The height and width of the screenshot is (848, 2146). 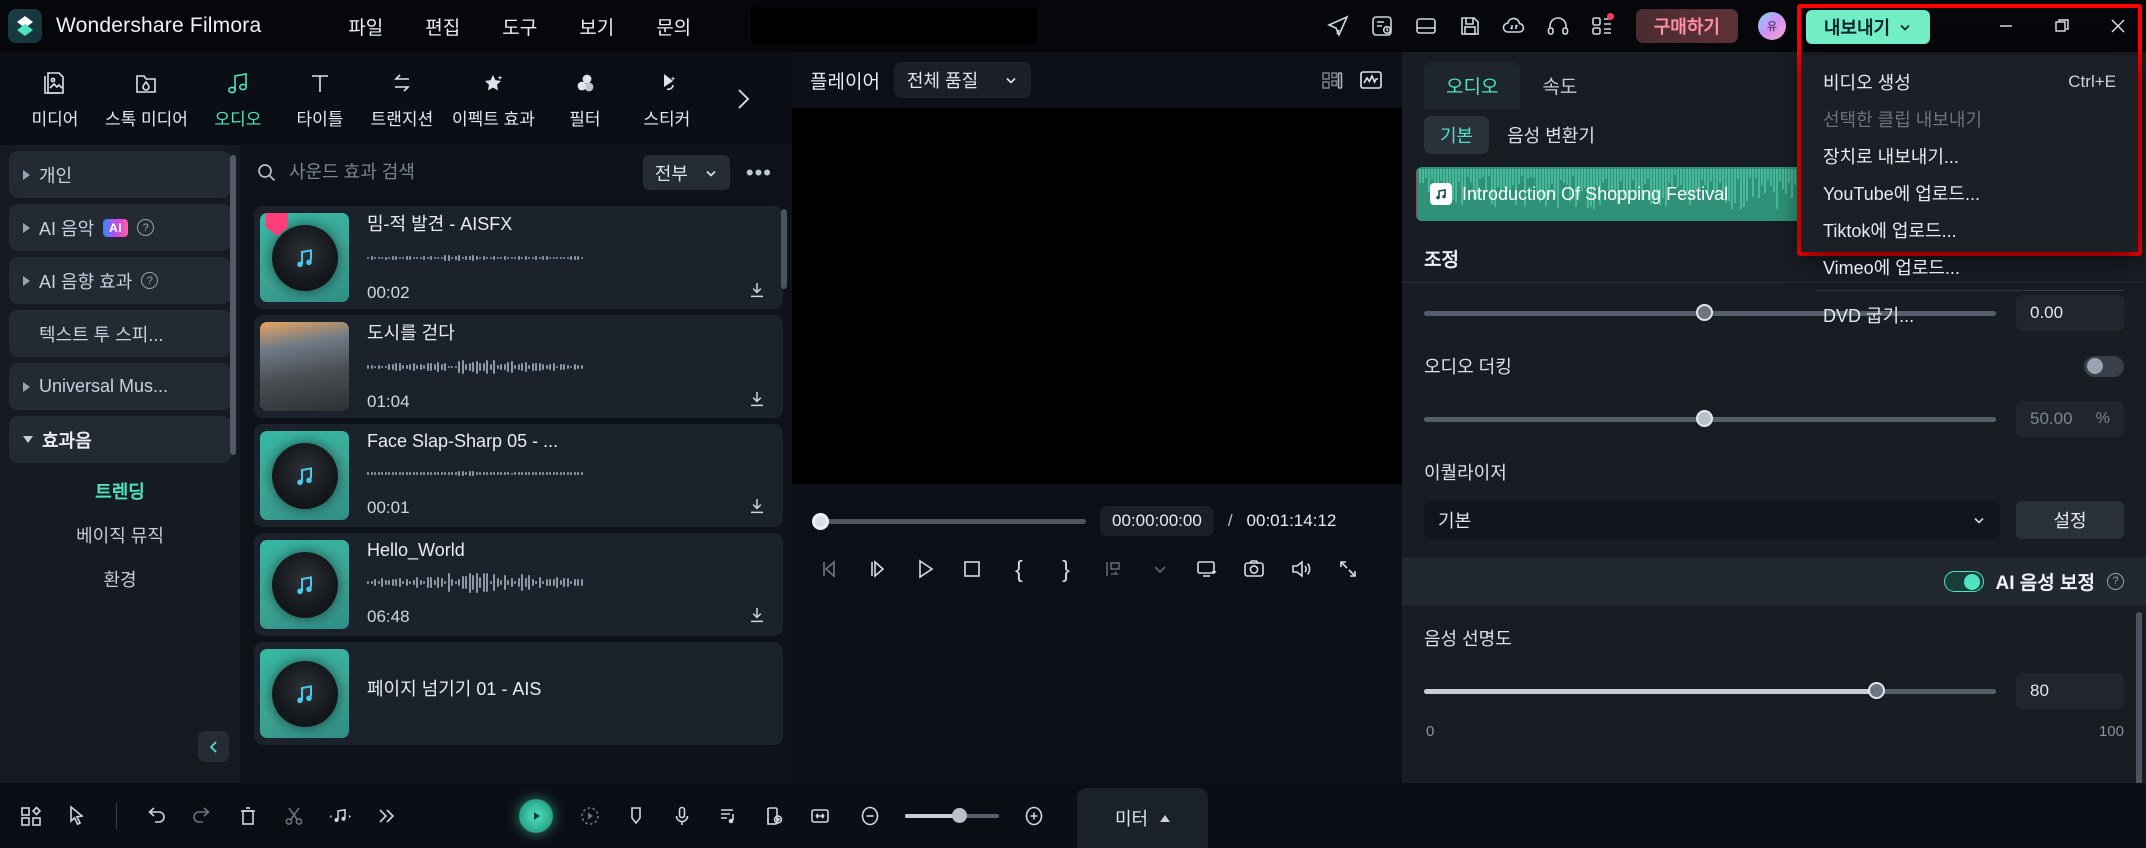 What do you see at coordinates (2104, 366) in the screenshot?
I see `ducking-toggle` at bounding box center [2104, 366].